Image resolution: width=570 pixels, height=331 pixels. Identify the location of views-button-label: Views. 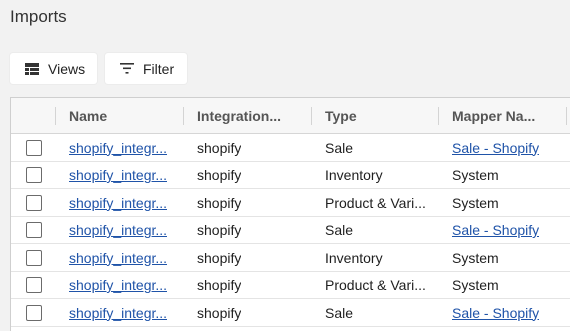
(67, 68).